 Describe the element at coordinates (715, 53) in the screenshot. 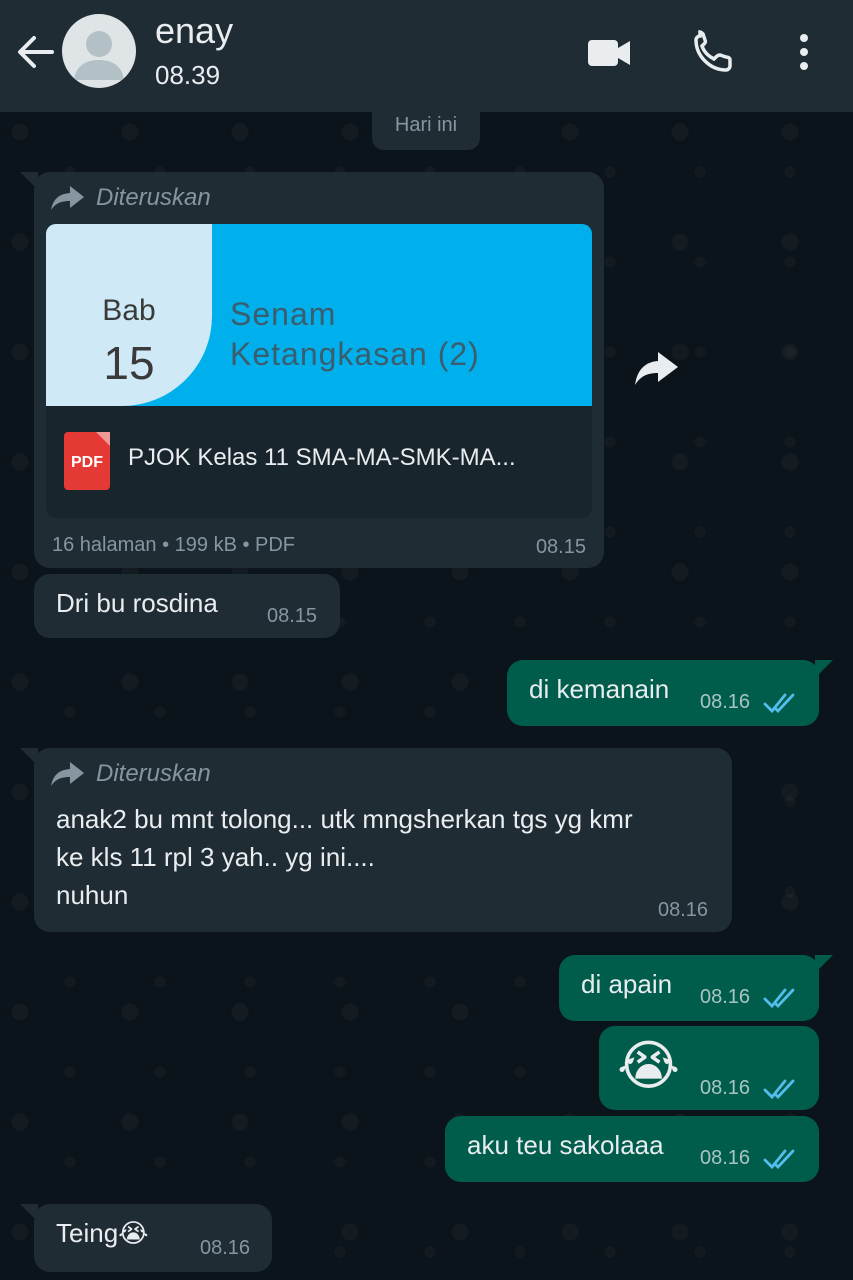

I see `phone-call-icon` at that location.